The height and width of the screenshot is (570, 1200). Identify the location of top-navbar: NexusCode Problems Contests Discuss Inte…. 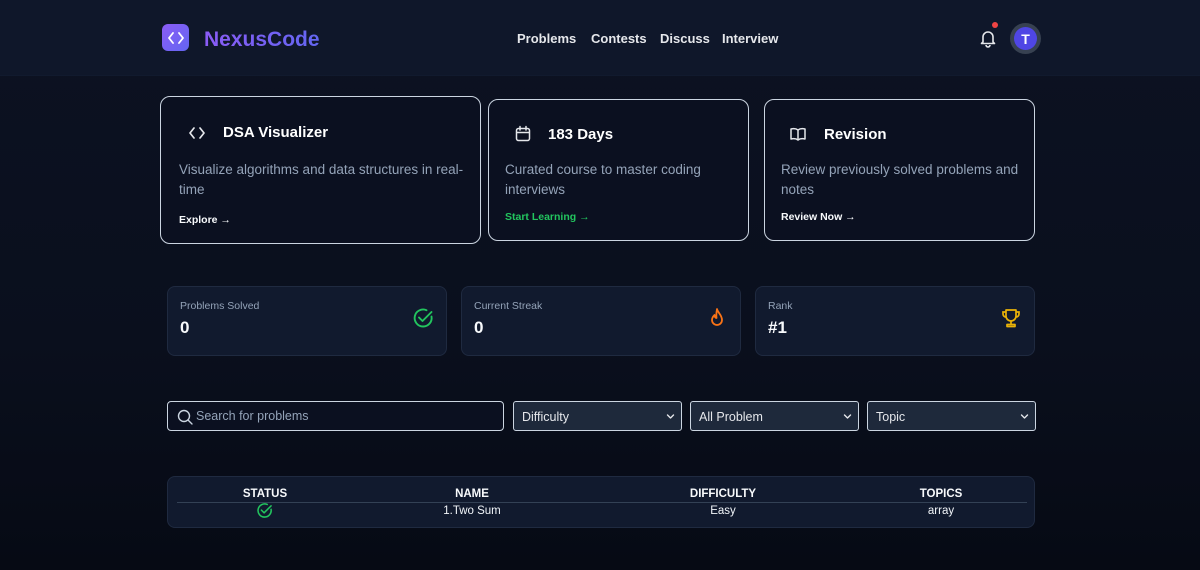
(600, 38).